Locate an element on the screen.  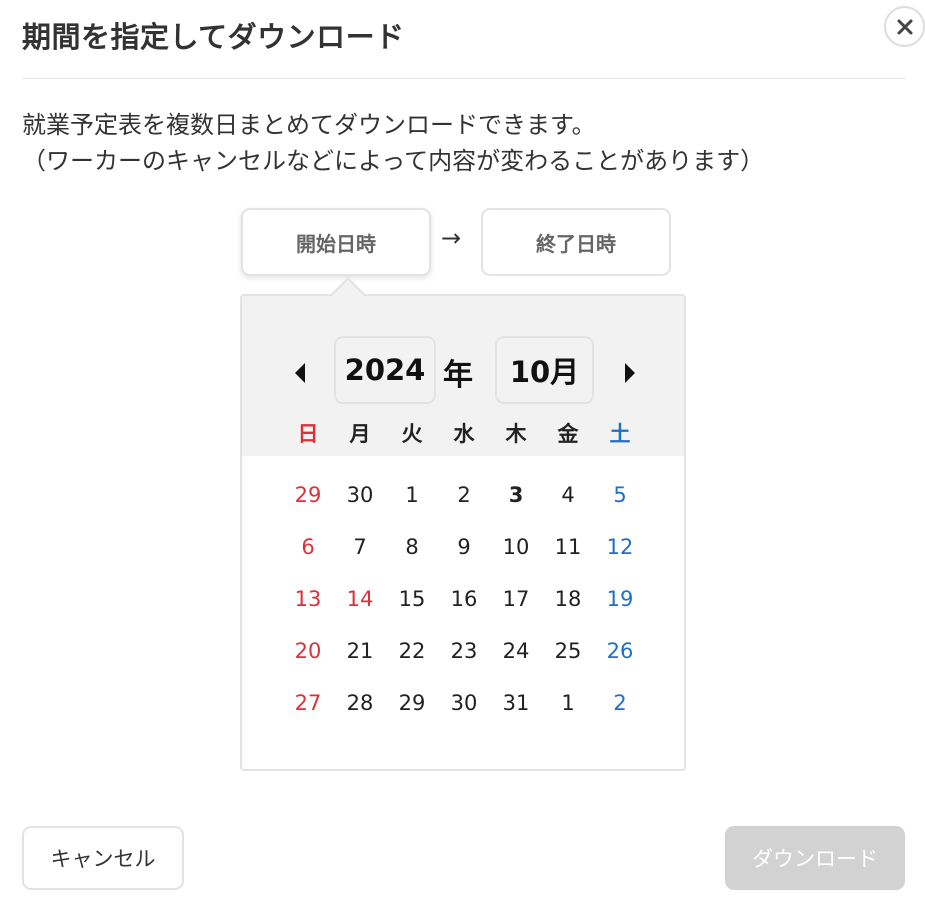
day-cell: 28 is located at coordinates (360, 703).